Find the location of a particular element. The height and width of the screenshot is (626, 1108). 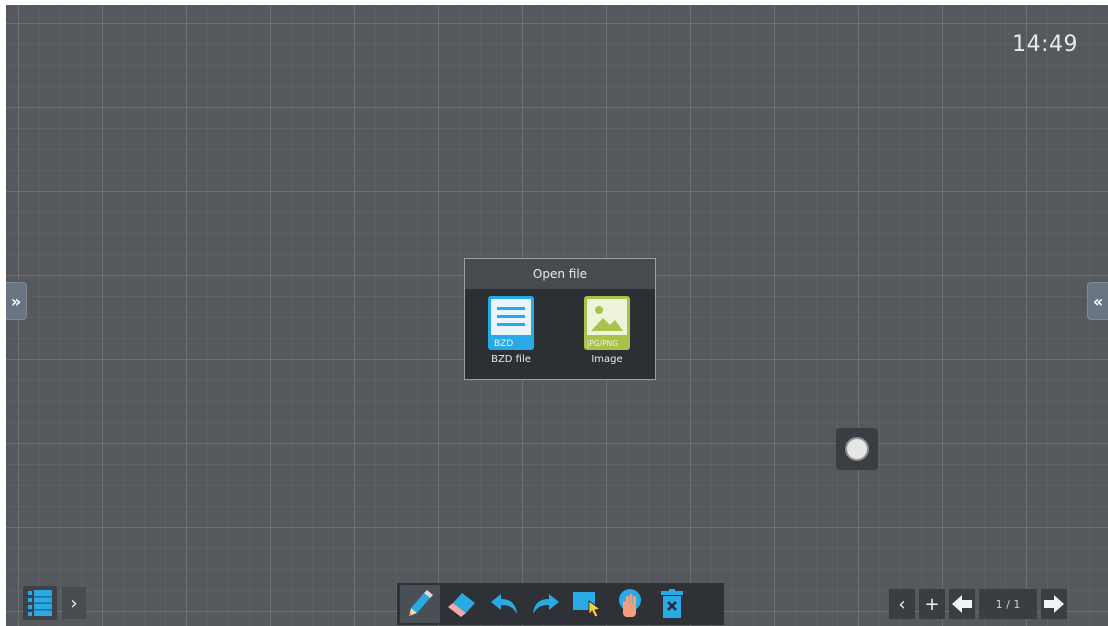

back-page-button is located at coordinates (962, 604).